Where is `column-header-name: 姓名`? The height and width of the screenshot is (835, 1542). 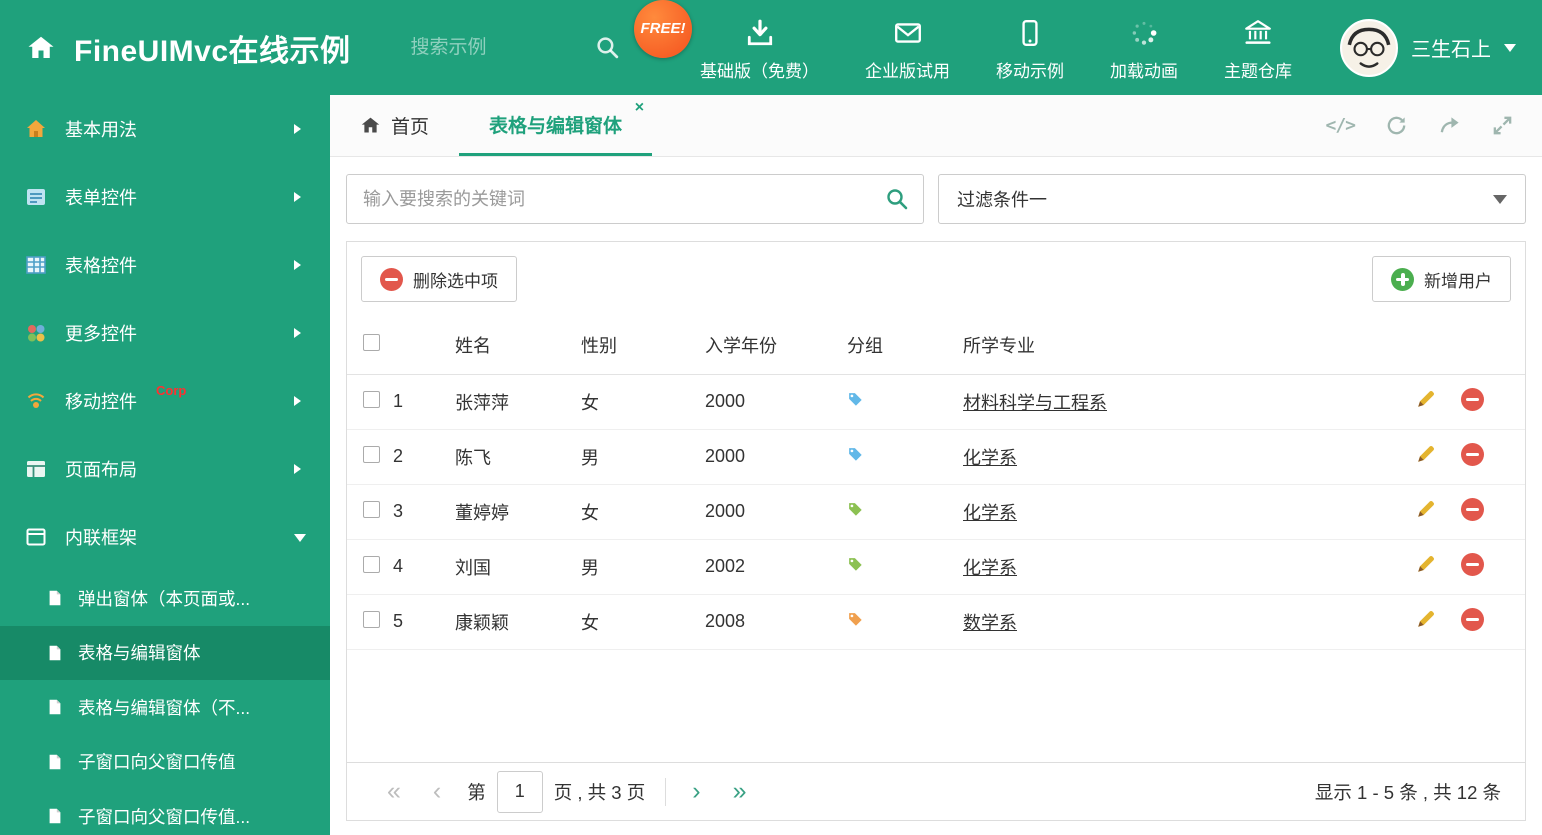
column-header-name: 姓名 is located at coordinates (515, 345).